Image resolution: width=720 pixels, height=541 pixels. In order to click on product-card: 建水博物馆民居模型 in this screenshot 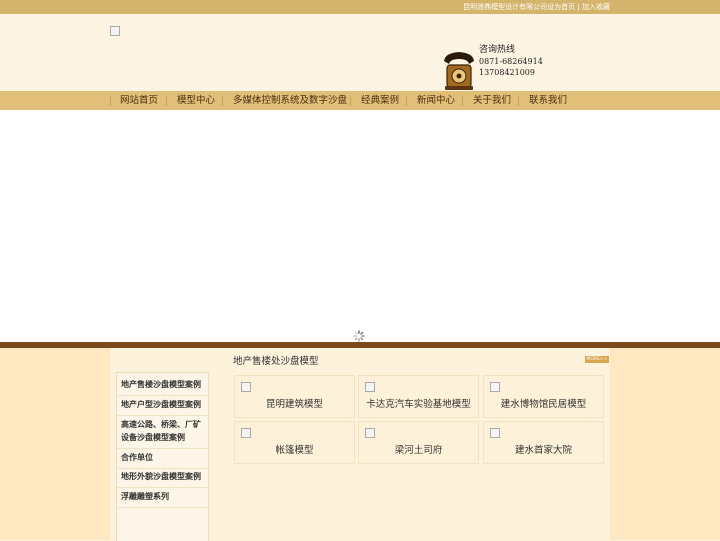, I will do `click(543, 396)`.